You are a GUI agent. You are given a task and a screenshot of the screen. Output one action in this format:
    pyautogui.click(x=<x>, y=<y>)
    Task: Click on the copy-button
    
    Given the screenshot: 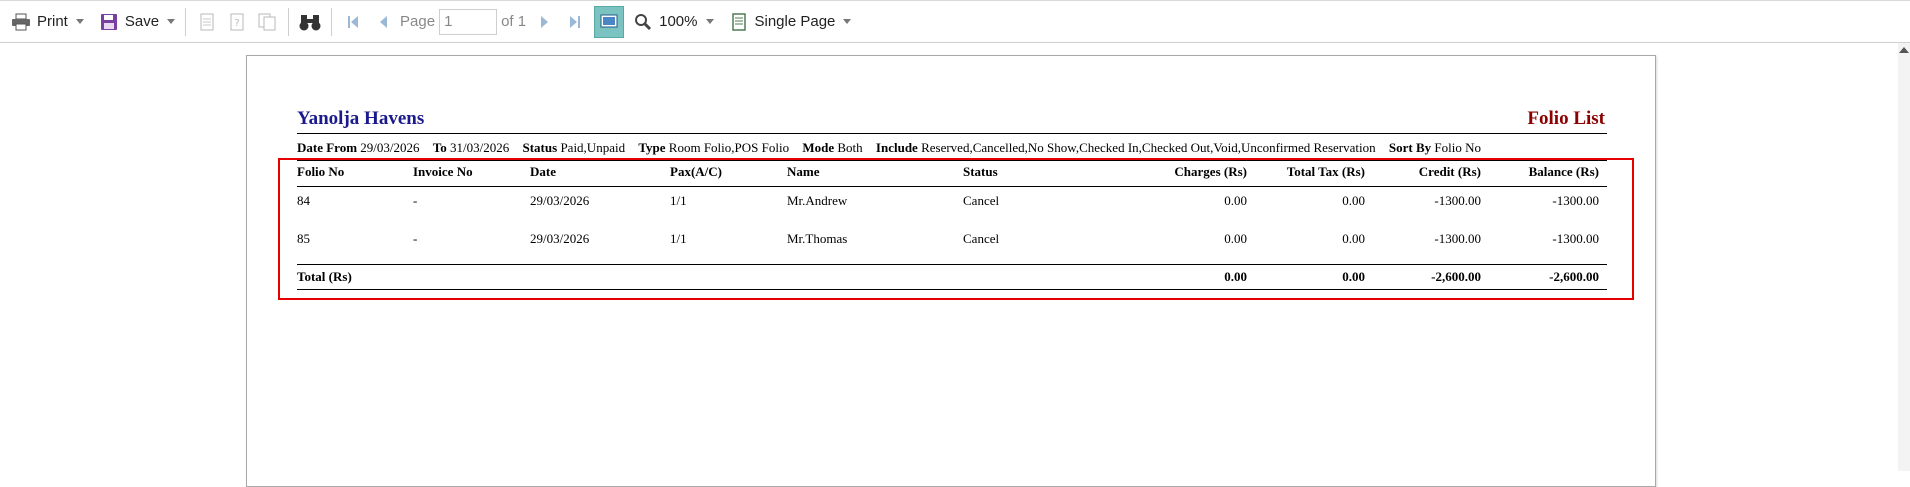 What is the action you would take?
    pyautogui.click(x=267, y=22)
    